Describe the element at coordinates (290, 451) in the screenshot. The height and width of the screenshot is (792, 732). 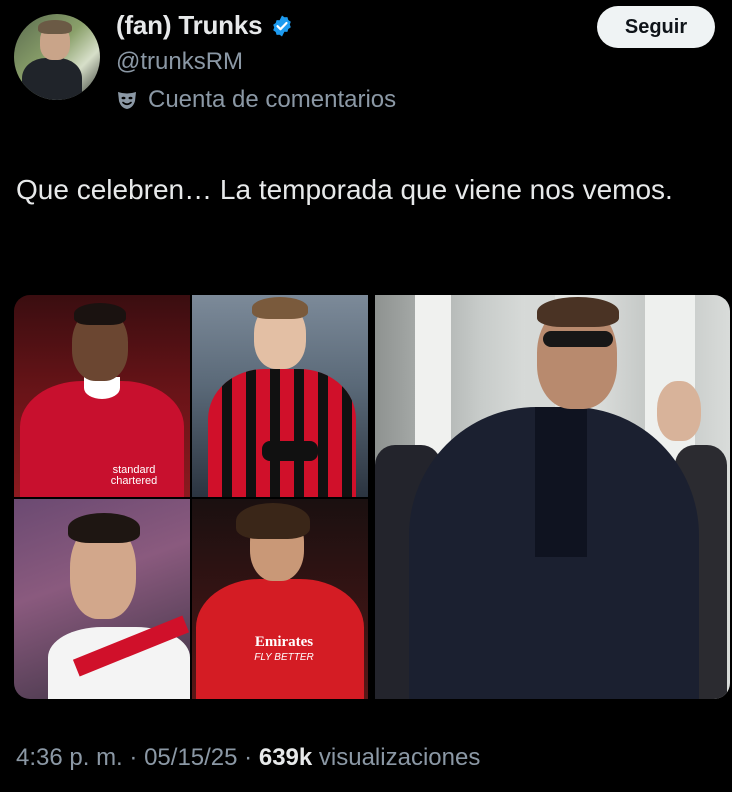
I see `player-gloves` at that location.